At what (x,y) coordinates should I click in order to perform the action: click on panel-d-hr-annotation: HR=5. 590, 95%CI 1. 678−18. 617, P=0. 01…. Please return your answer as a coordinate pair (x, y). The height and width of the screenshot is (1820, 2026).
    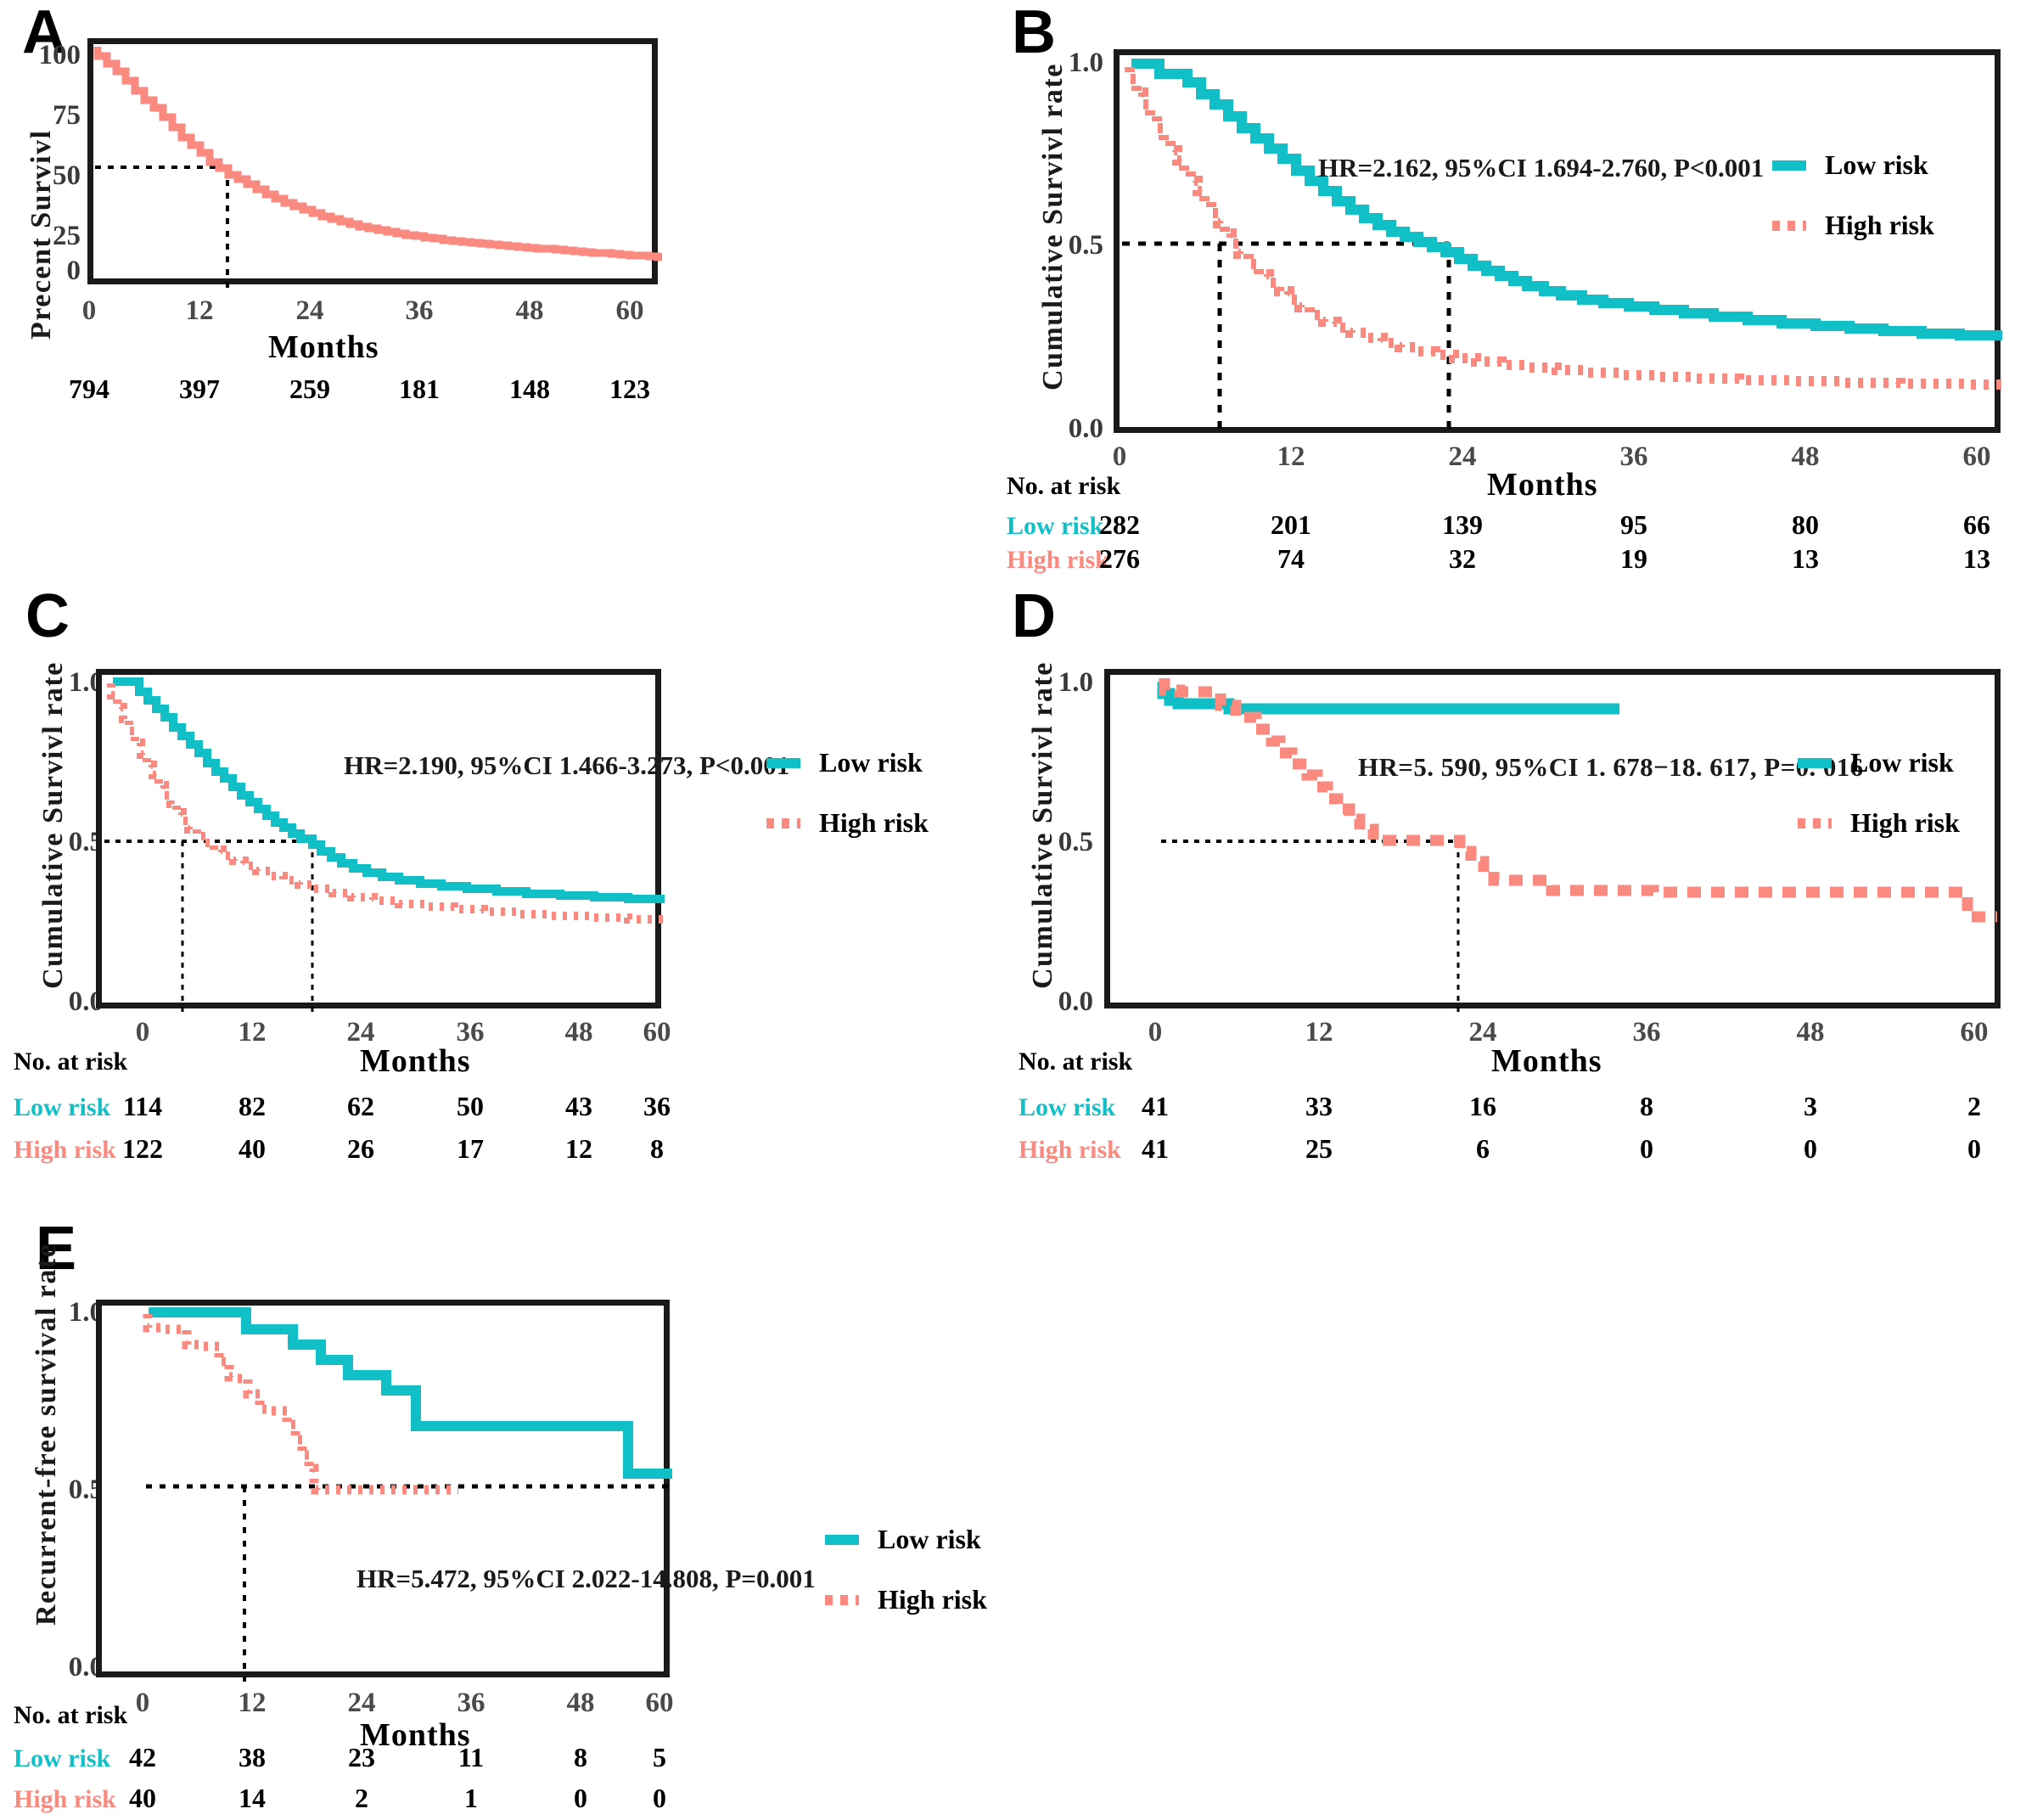
    Looking at the image, I should click on (1611, 767).